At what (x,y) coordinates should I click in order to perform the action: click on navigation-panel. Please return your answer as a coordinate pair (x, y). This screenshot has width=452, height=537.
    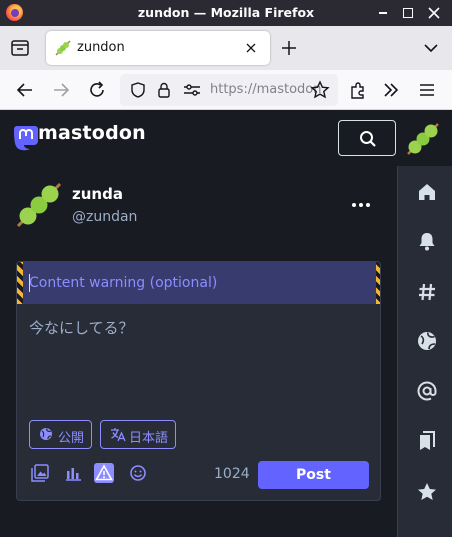
    Looking at the image, I should click on (424, 351).